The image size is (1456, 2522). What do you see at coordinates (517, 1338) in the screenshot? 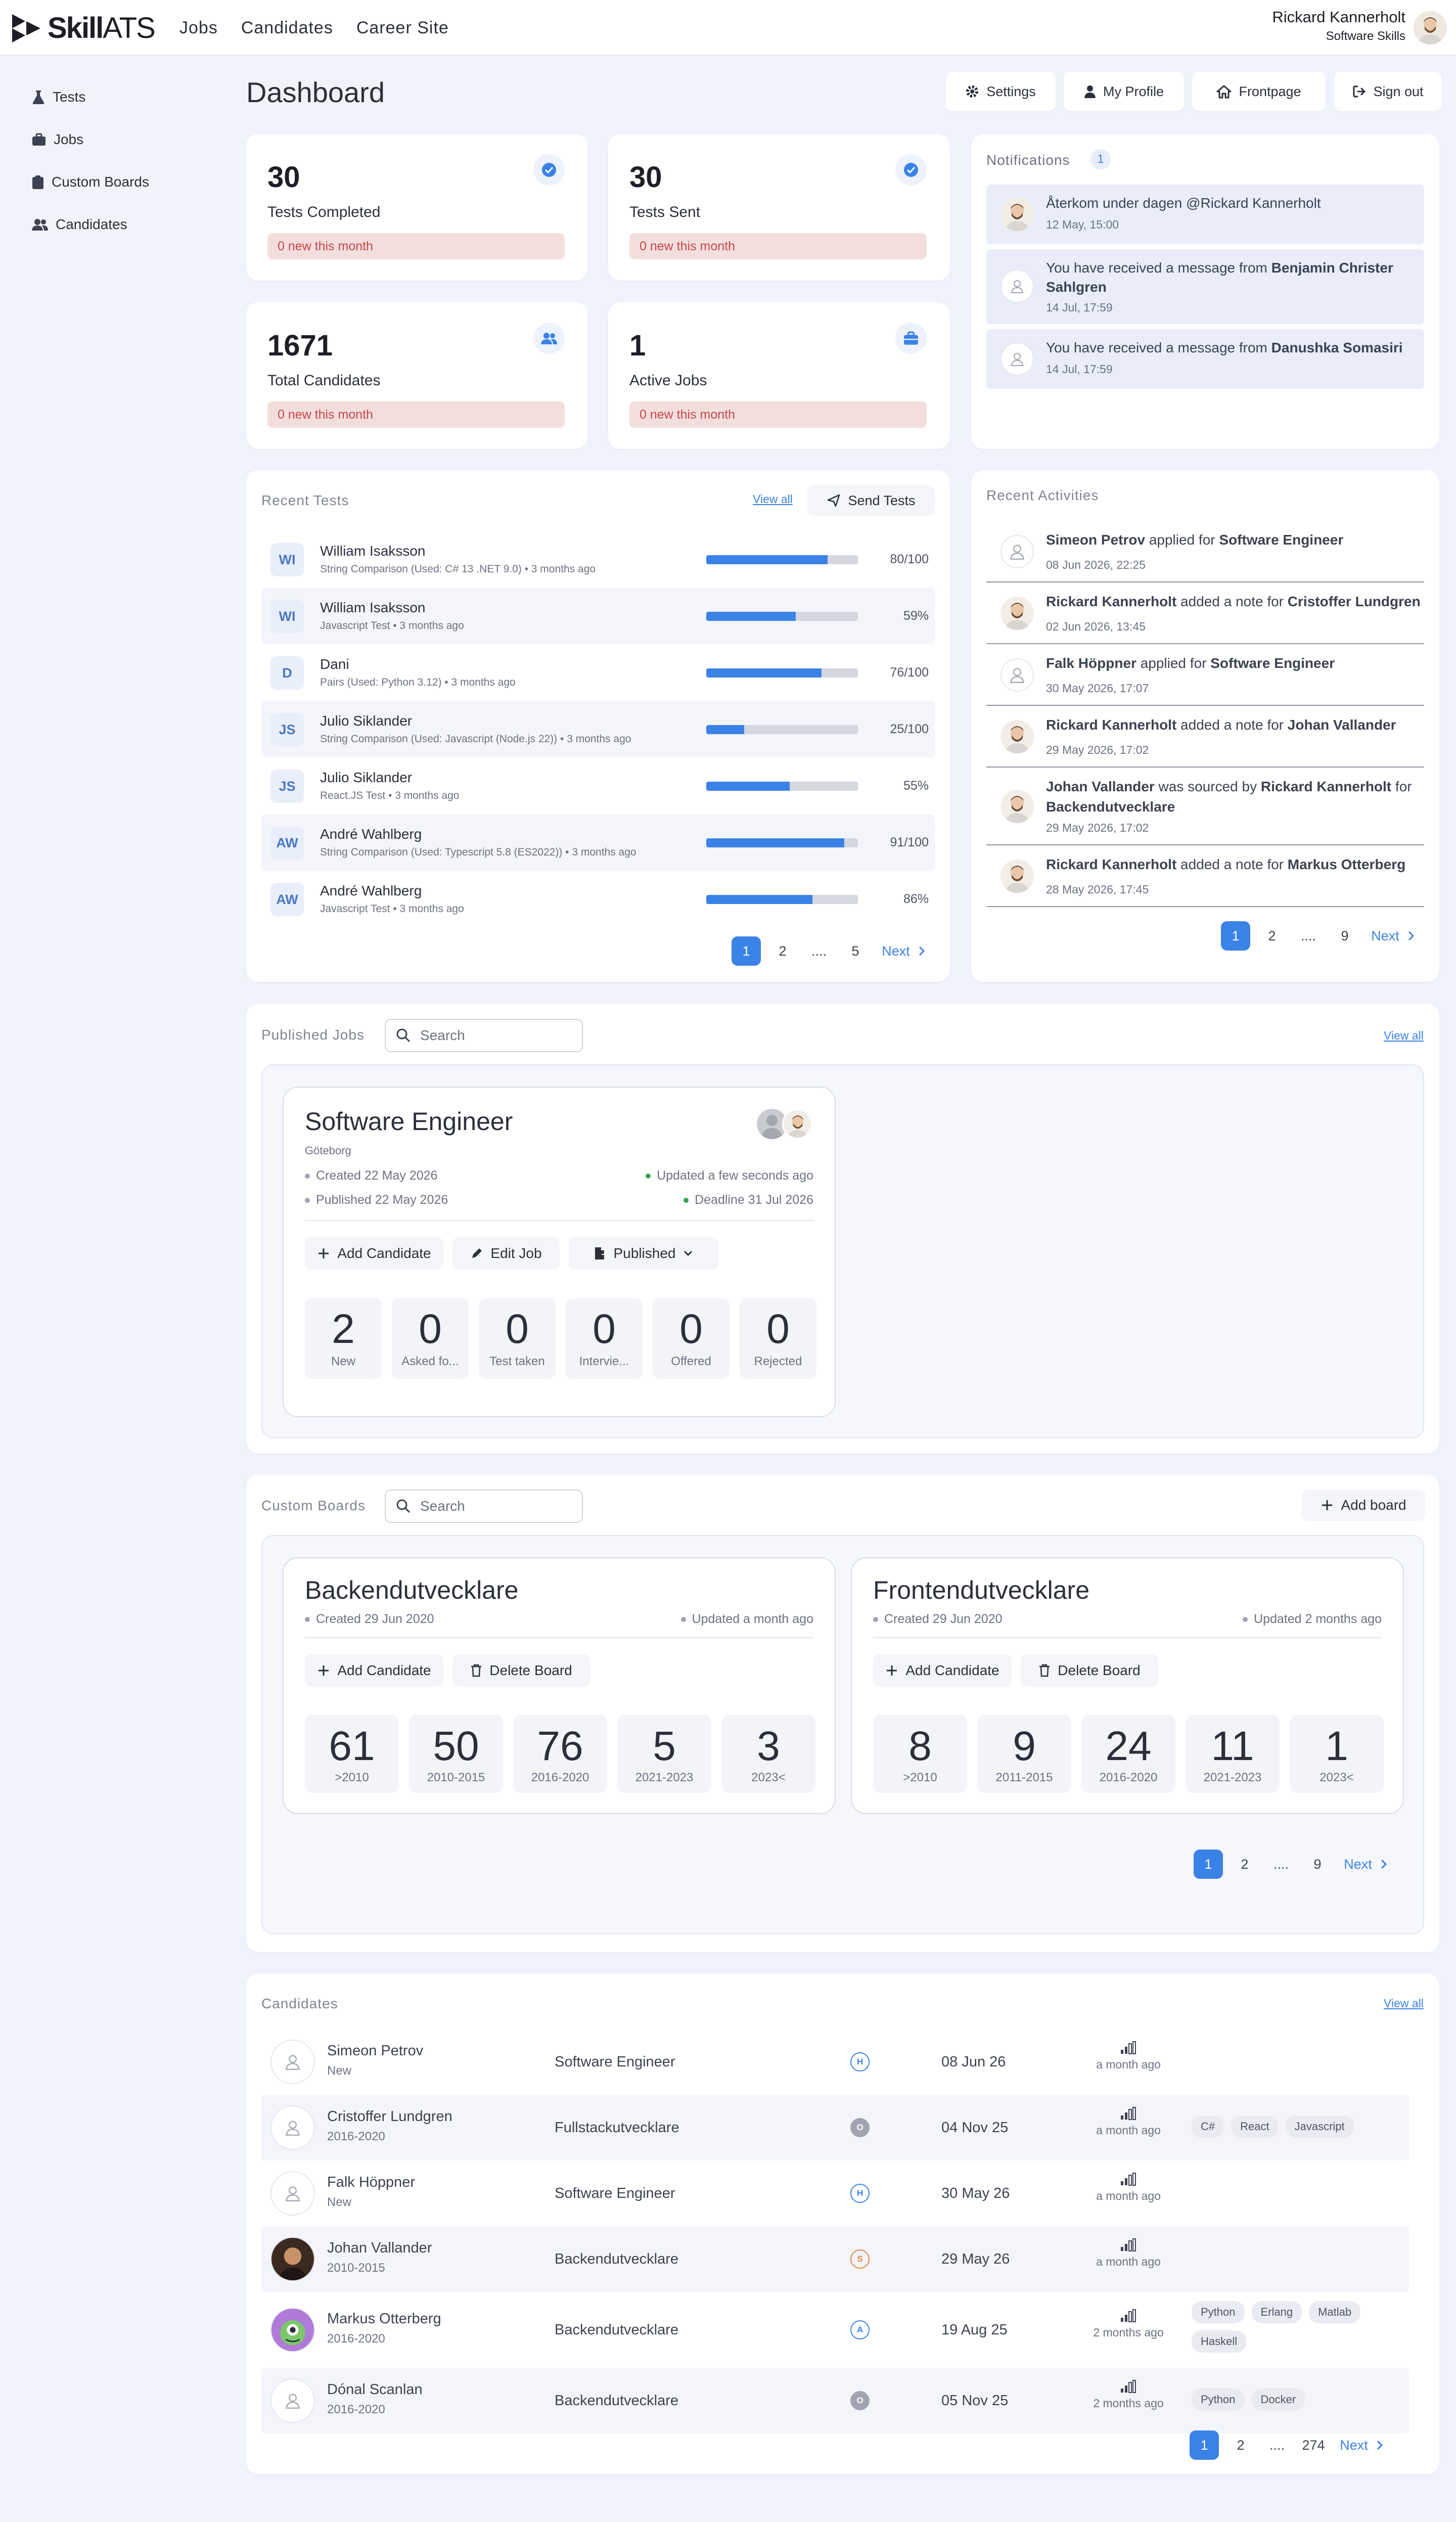
I see `stage-count-box: 0 Test taken` at bounding box center [517, 1338].